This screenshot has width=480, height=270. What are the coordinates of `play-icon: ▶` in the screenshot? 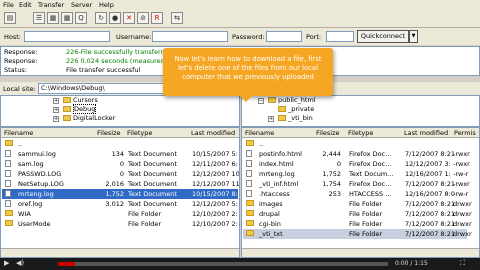 It's located at (6, 263).